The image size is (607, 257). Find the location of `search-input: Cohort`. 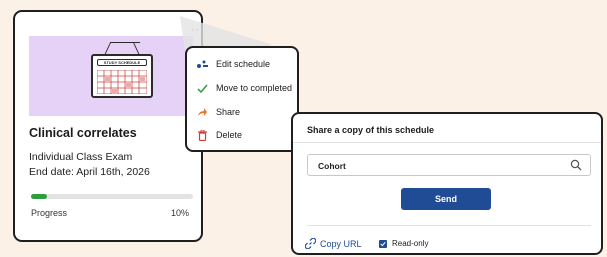

search-input: Cohort is located at coordinates (449, 165).